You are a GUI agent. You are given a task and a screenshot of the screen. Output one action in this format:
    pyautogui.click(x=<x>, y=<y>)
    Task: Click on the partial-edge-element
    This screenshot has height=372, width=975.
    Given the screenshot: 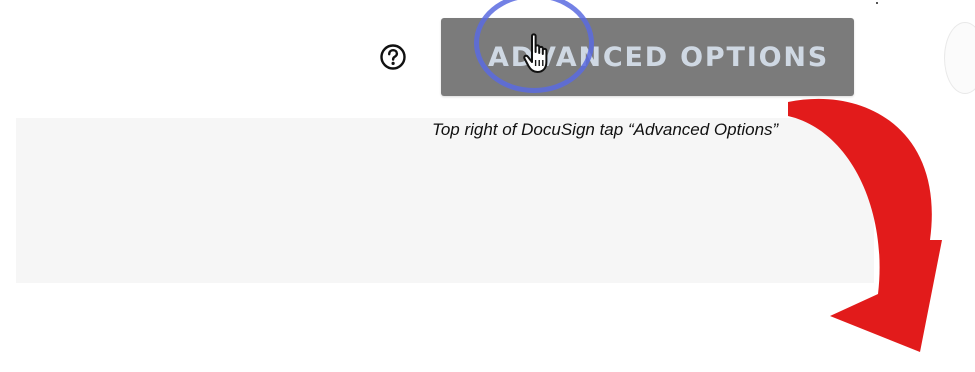 What is the action you would take?
    pyautogui.click(x=959, y=58)
    